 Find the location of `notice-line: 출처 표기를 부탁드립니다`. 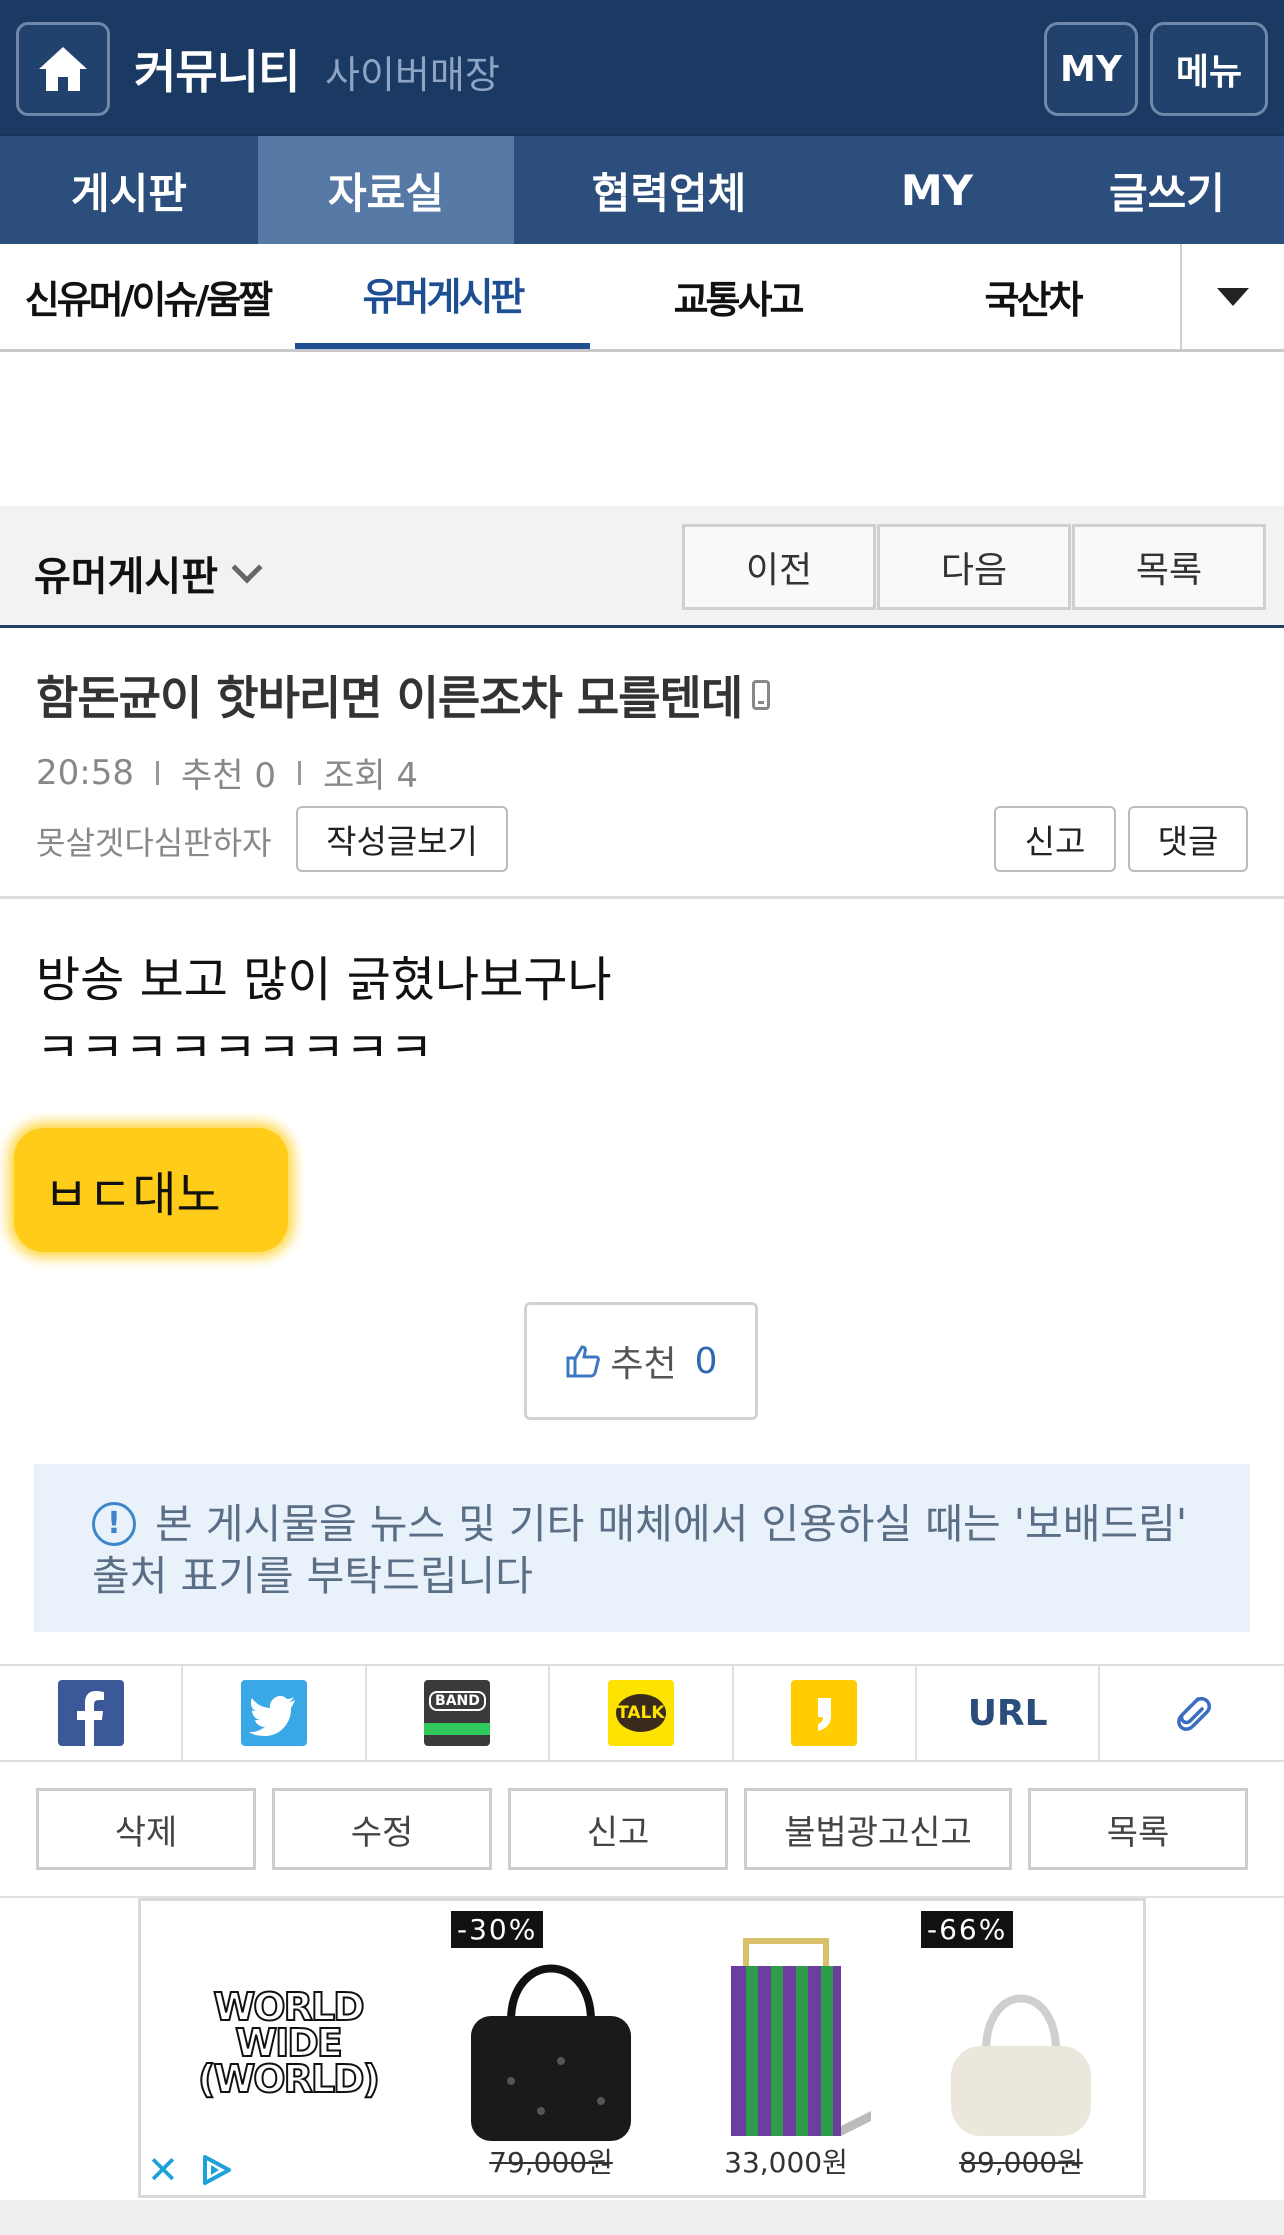

notice-line: 출처 표기를 부탁드립니다 is located at coordinates (312, 1576).